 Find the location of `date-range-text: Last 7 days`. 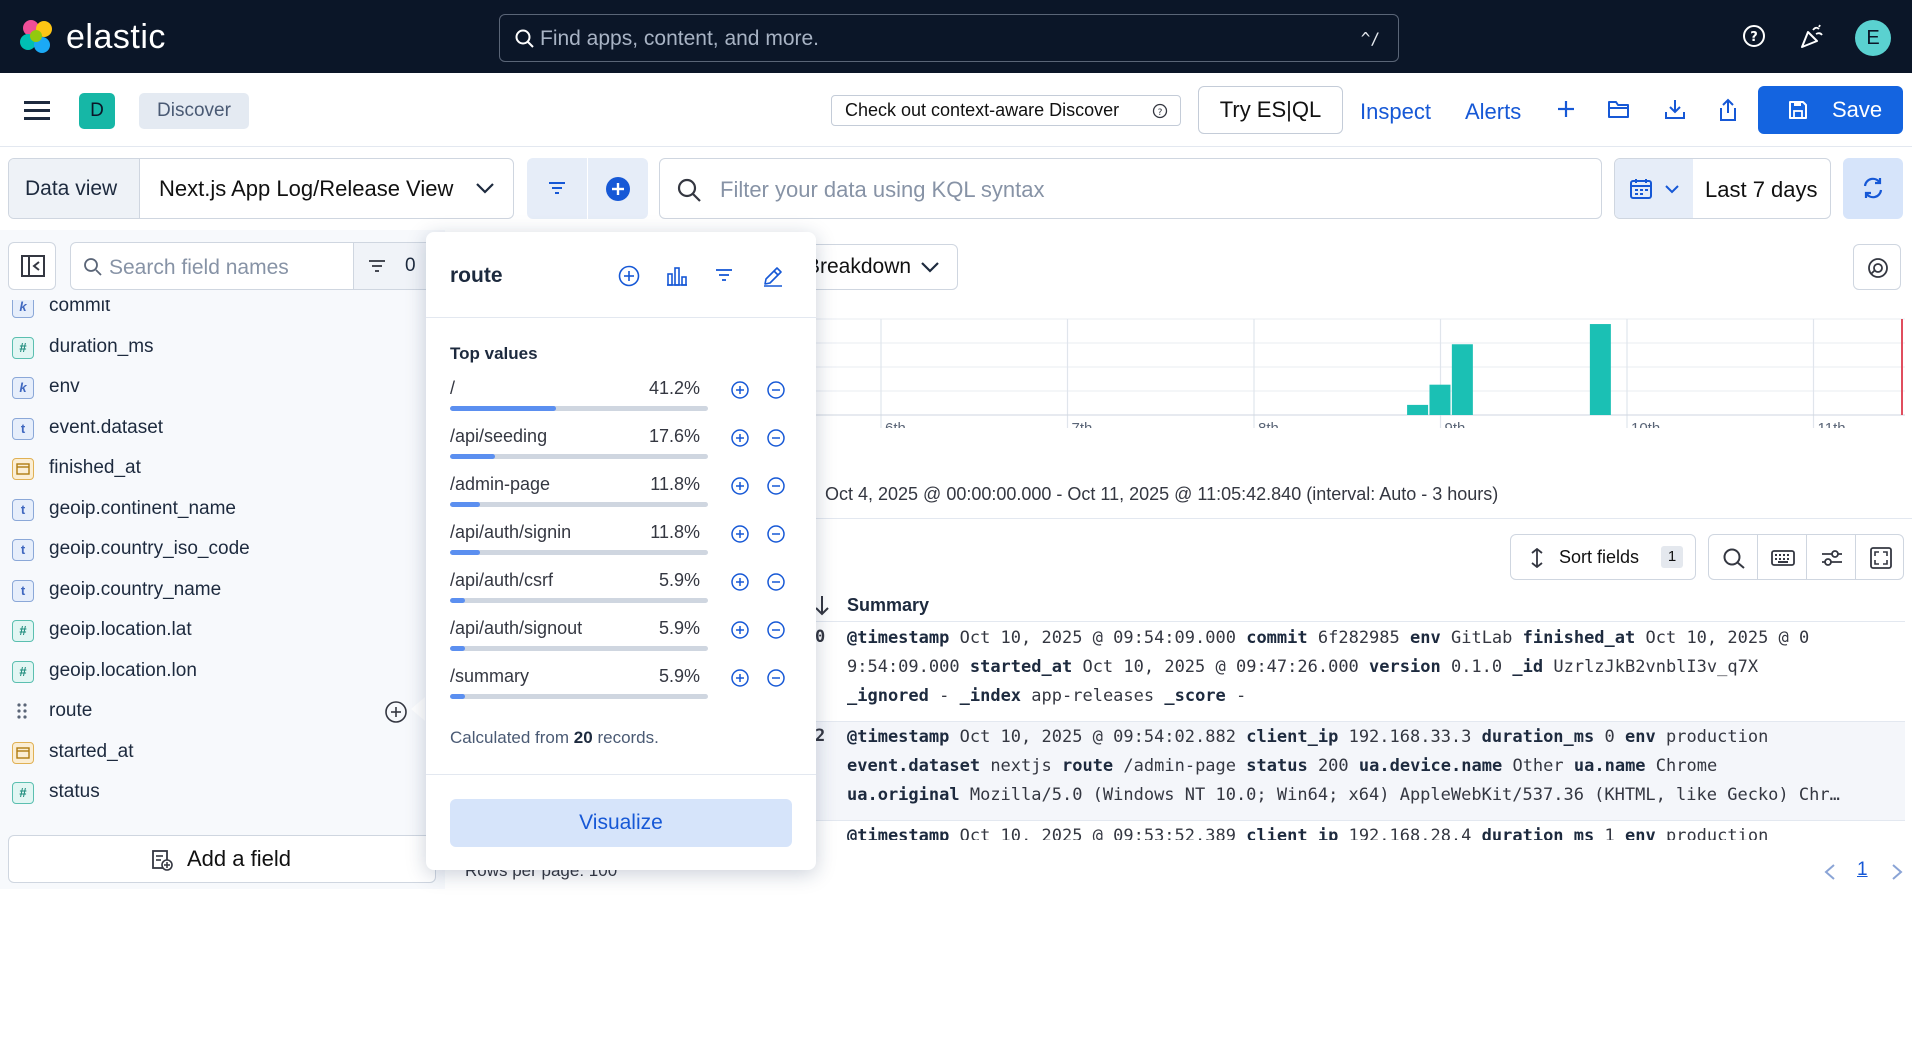

date-range-text: Last 7 days is located at coordinates (1761, 190).